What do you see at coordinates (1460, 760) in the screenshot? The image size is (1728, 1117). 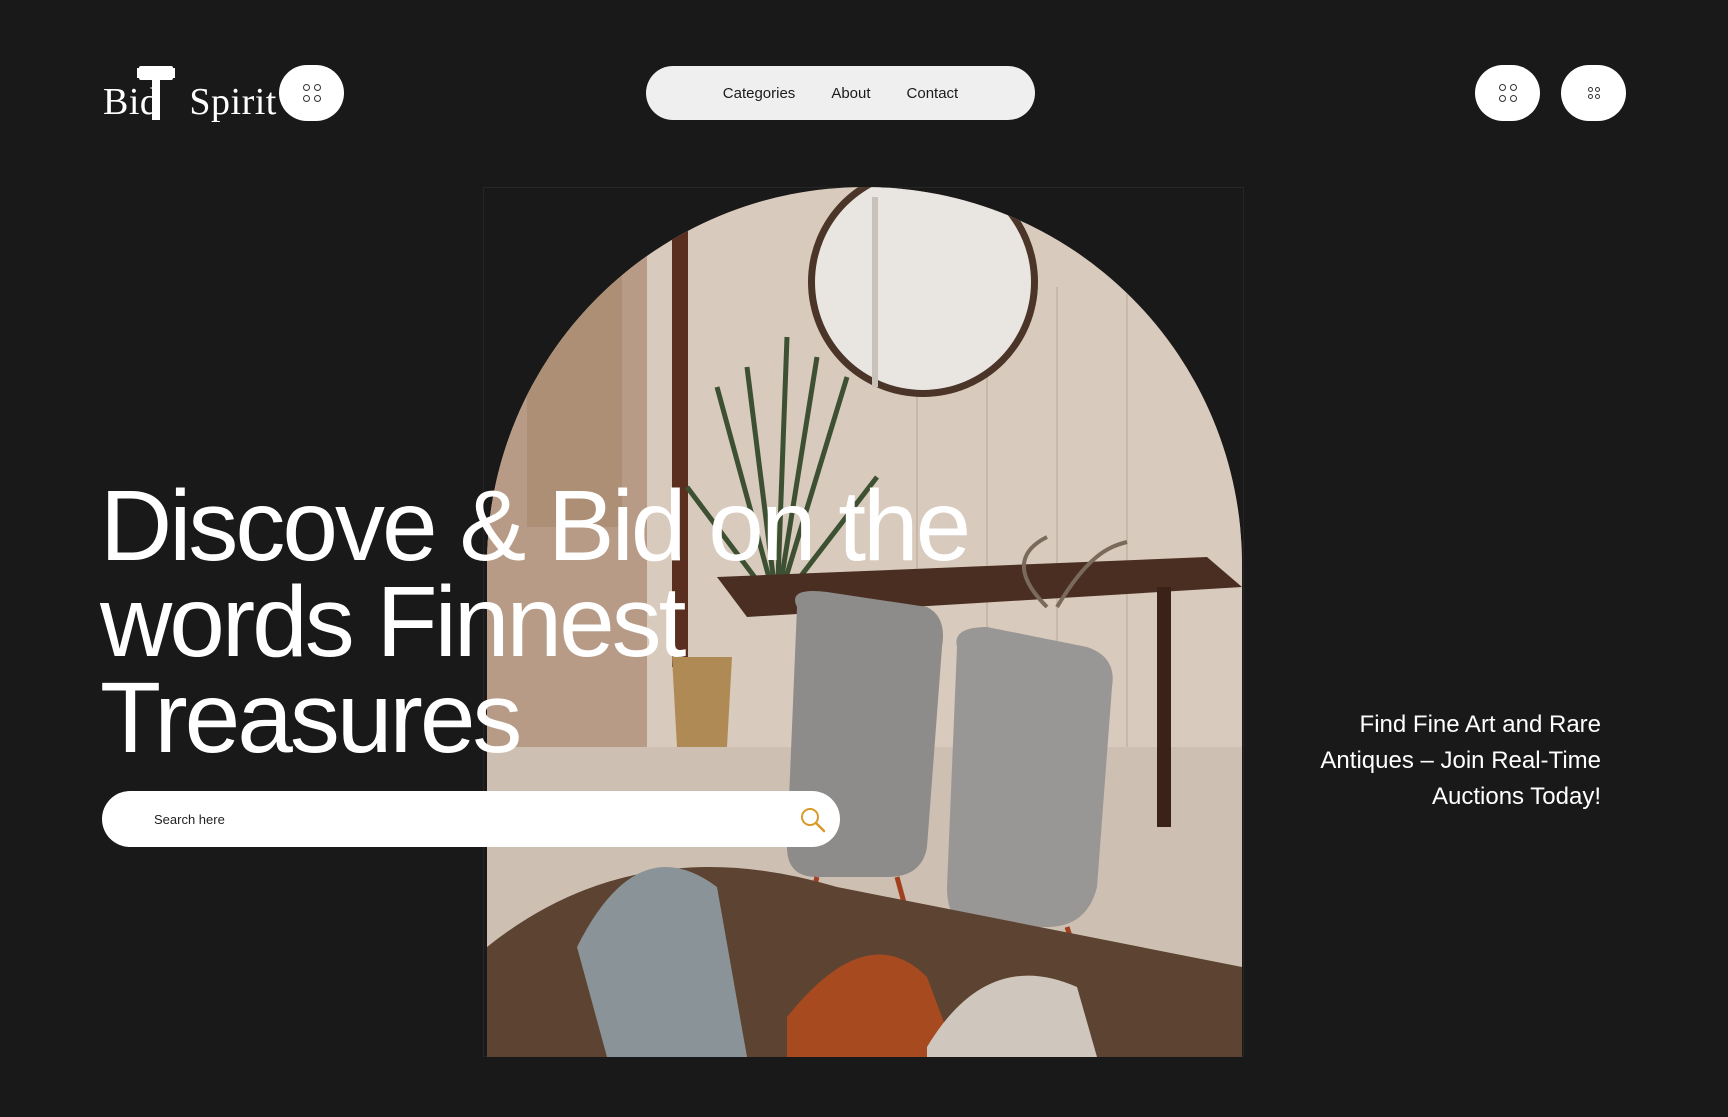 I see `tagline-line-2: Antiques – Join Real-Time` at bounding box center [1460, 760].